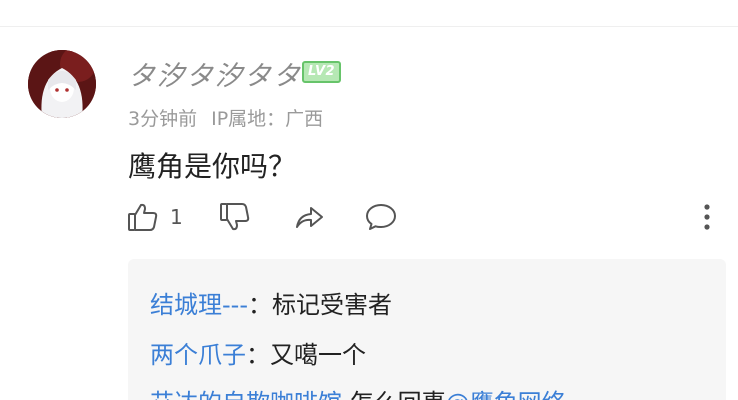  What do you see at coordinates (426, 217) in the screenshot?
I see `comment-actions: 1` at bounding box center [426, 217].